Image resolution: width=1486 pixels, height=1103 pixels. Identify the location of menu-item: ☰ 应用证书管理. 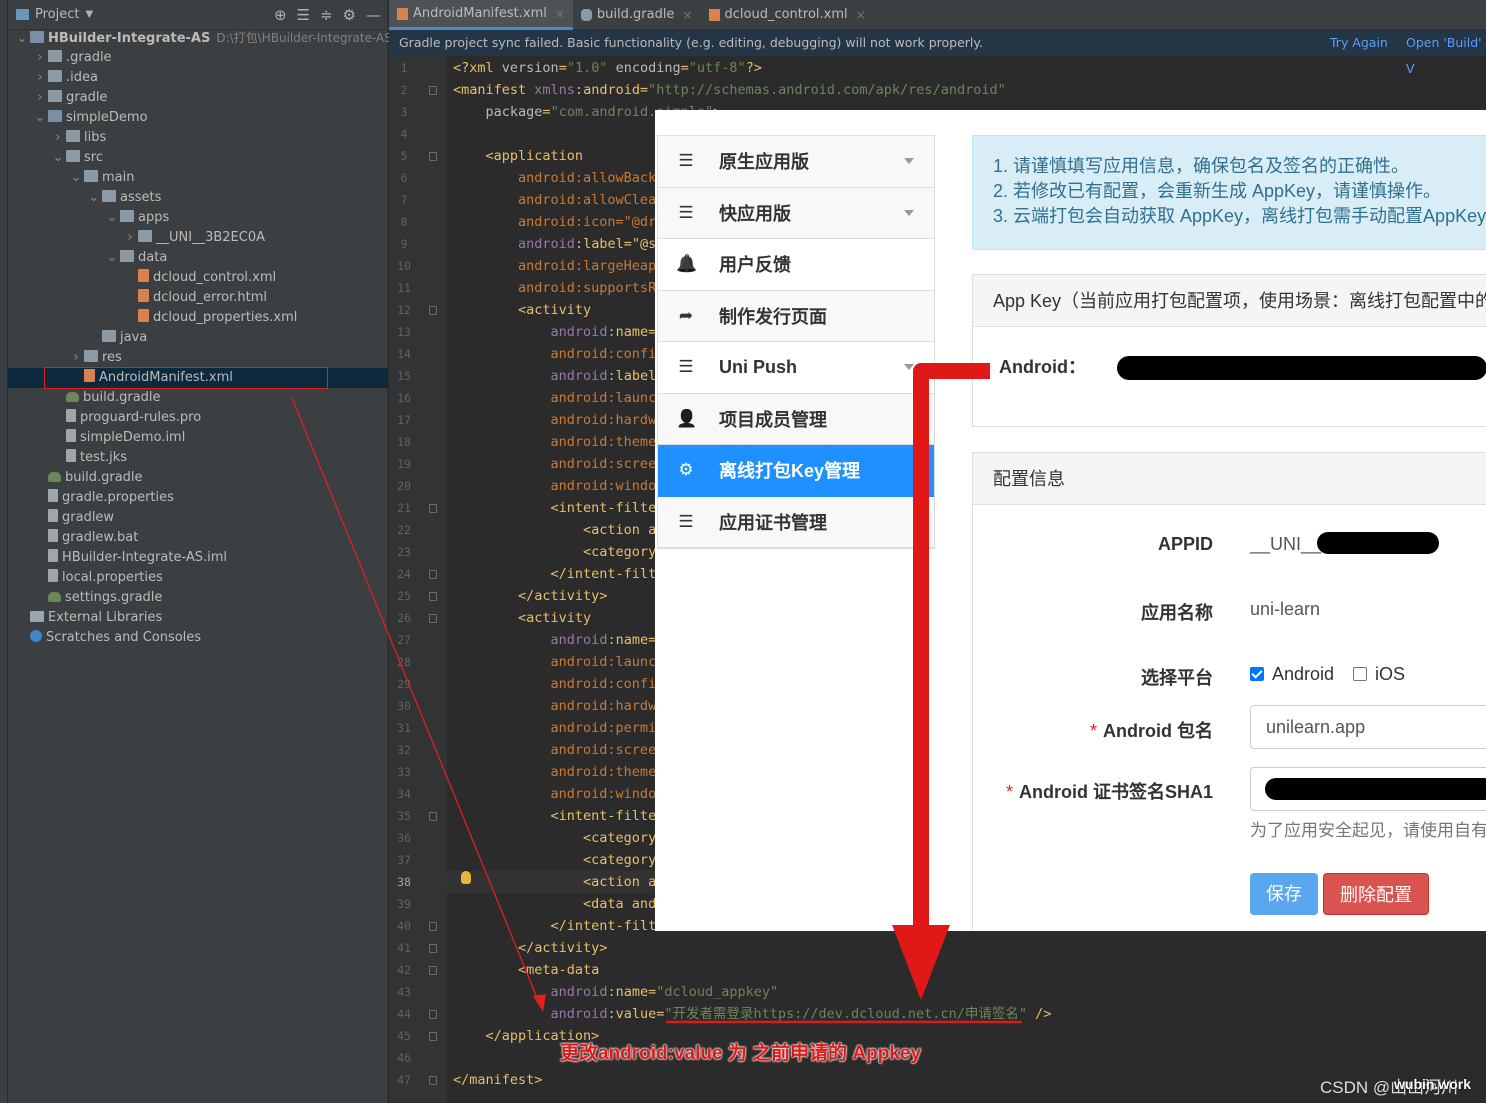
(796, 522).